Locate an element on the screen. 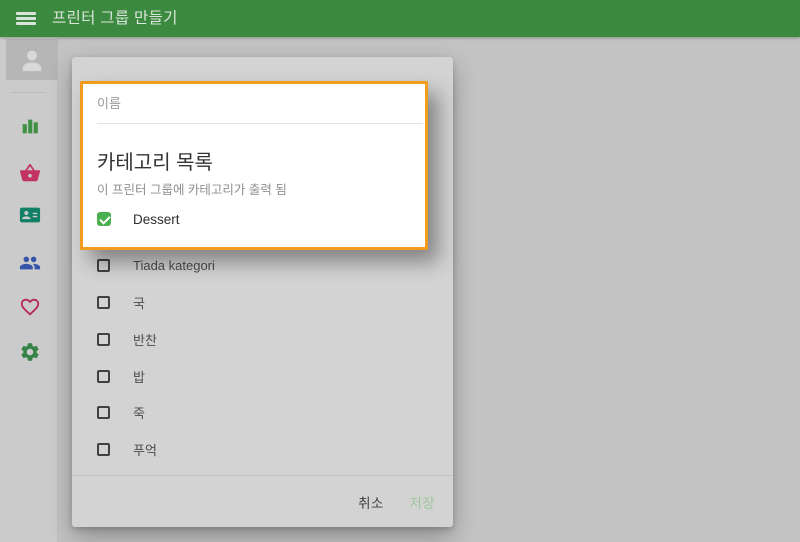 The image size is (800, 542). footer-divider is located at coordinates (262, 475).